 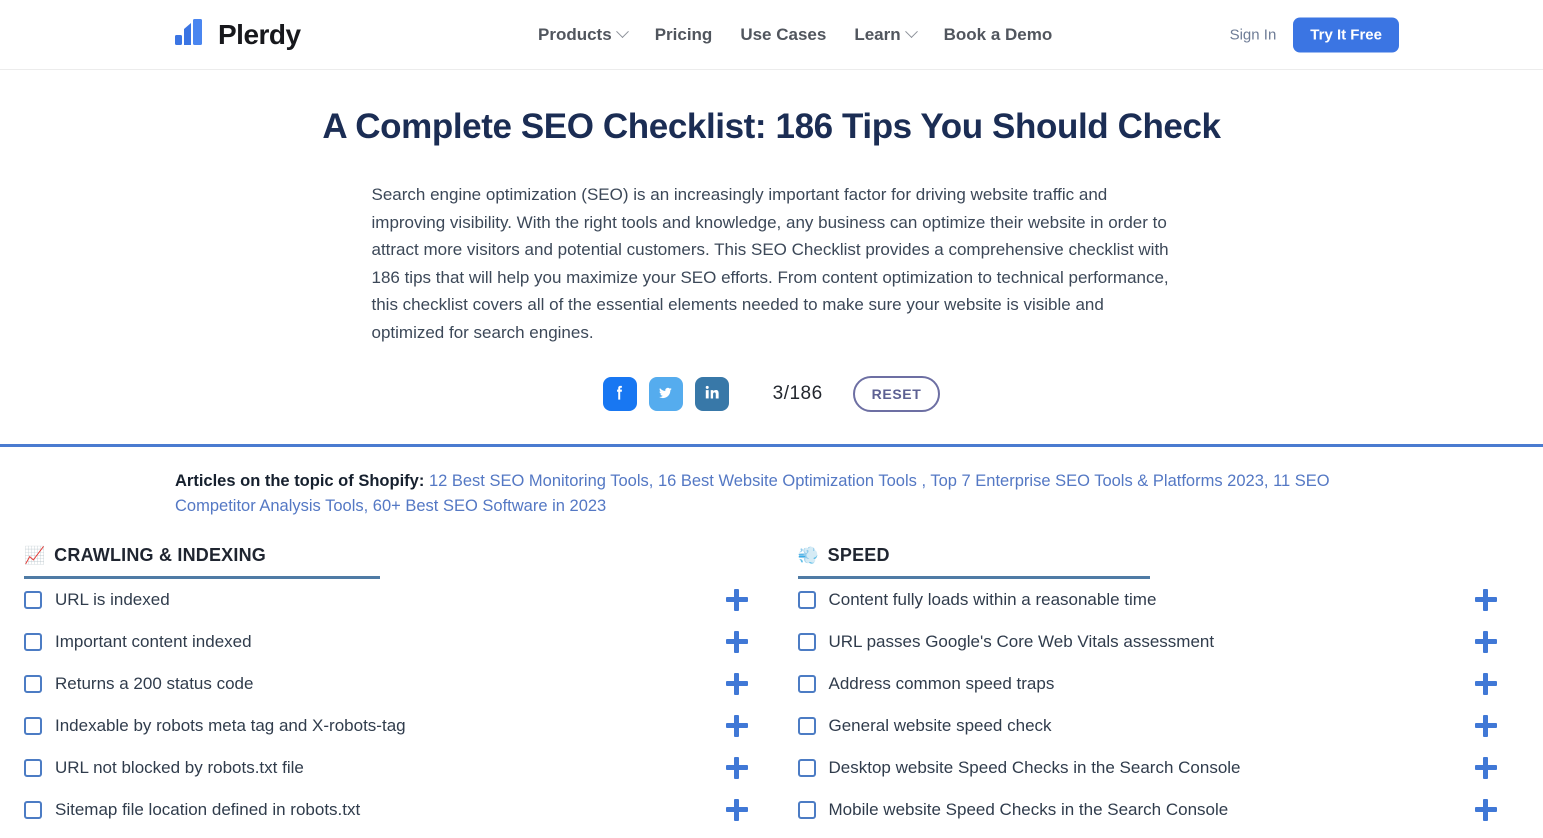 I want to click on nav-label: Use Cases, so click(x=783, y=34).